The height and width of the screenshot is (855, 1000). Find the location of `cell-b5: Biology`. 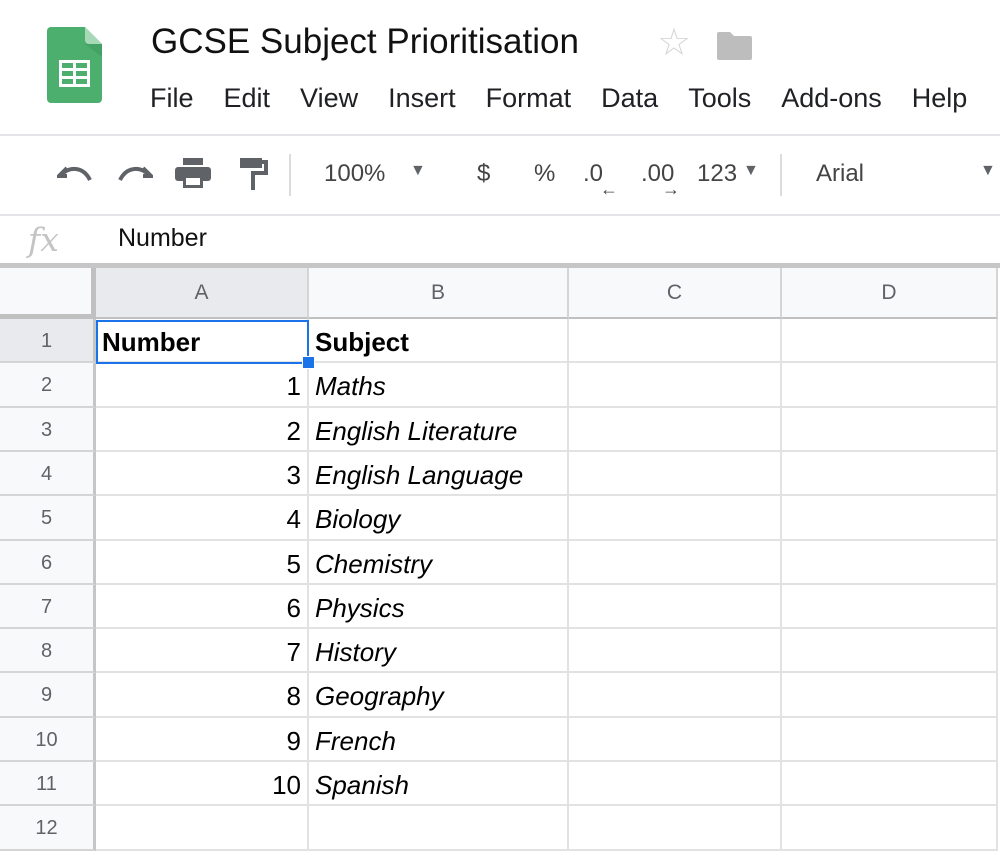

cell-b5: Biology is located at coordinates (439, 518).